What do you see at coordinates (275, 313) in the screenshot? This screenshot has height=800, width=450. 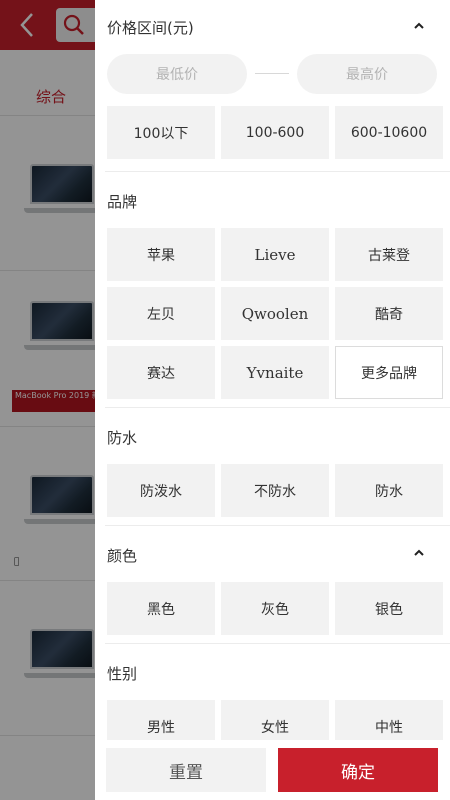 I see `brand-option: Qwoolen` at bounding box center [275, 313].